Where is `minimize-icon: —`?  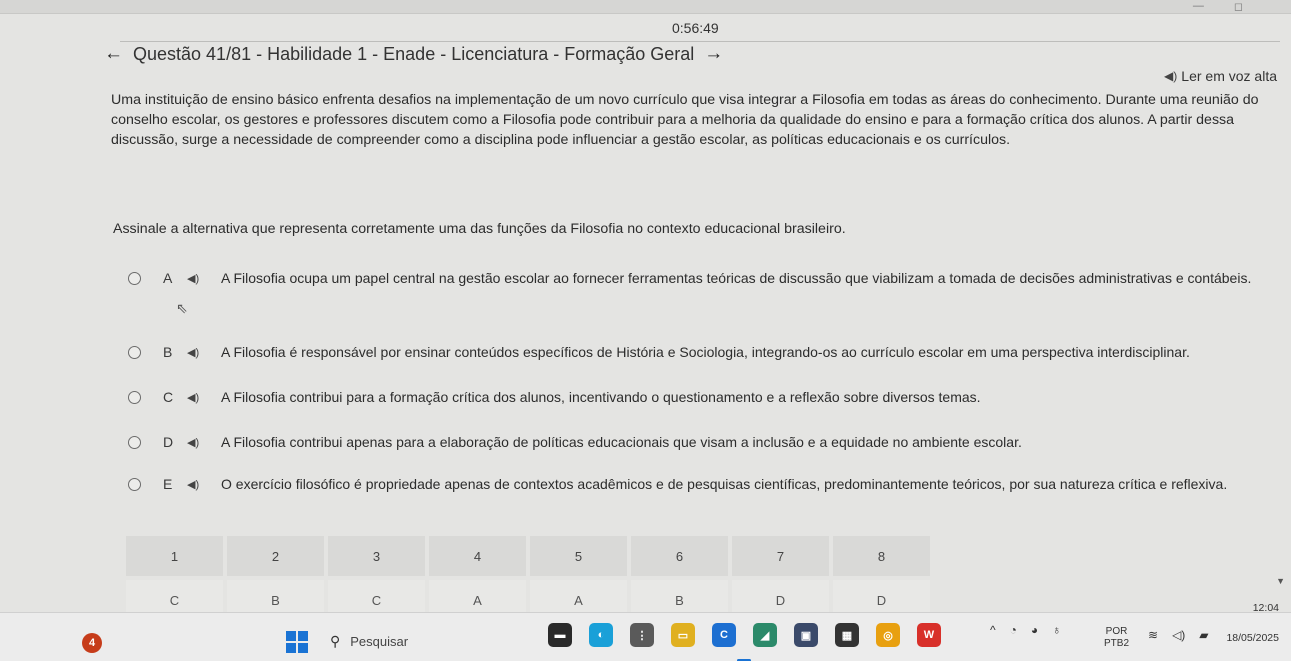
minimize-icon: — is located at coordinates (1198, 6).